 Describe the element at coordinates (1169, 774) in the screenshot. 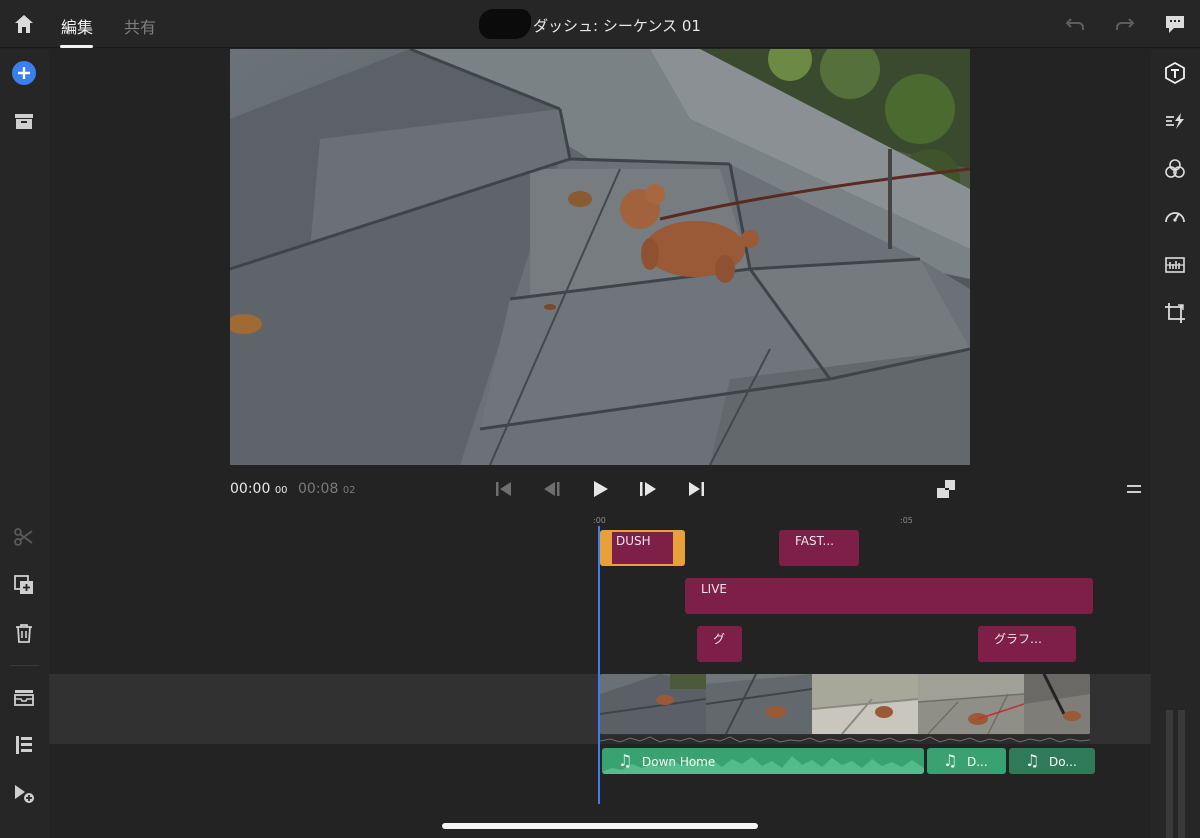

I see `audio-level-meter-left` at that location.